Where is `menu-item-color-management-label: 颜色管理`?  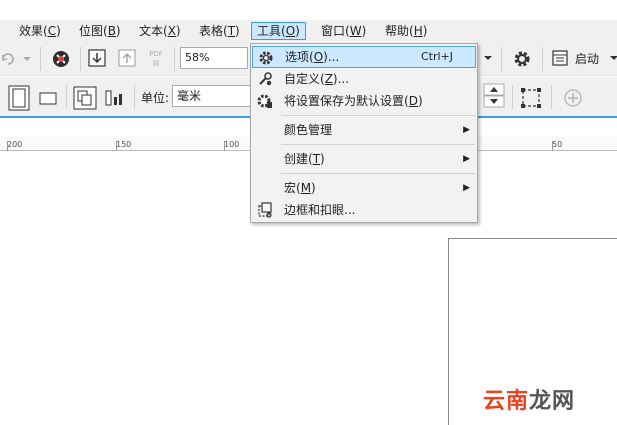 menu-item-color-management-label: 颜色管理 is located at coordinates (308, 130).